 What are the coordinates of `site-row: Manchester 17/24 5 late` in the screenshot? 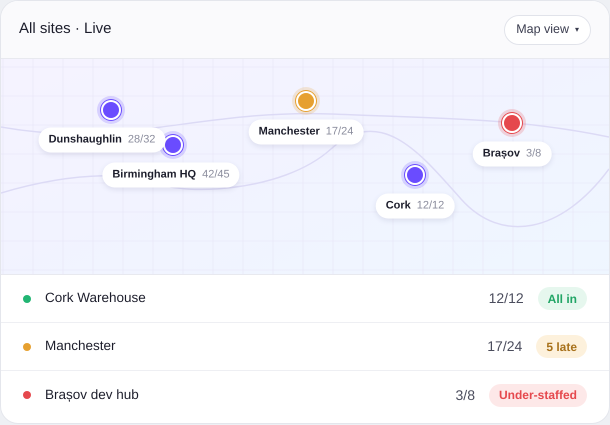 It's located at (305, 347).